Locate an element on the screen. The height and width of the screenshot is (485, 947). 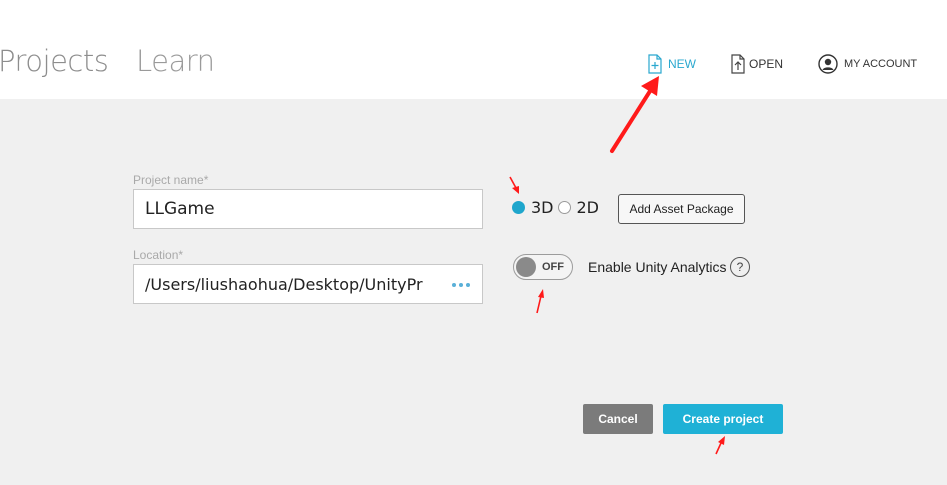
annotation-arrow-create is located at coordinates (720, 445).